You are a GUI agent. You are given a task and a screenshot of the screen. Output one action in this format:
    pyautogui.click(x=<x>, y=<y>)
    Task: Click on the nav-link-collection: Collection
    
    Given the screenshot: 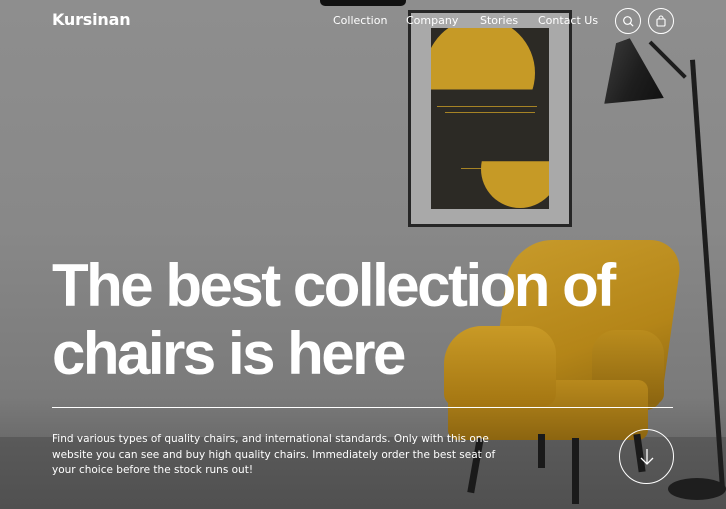 What is the action you would take?
    pyautogui.click(x=360, y=20)
    